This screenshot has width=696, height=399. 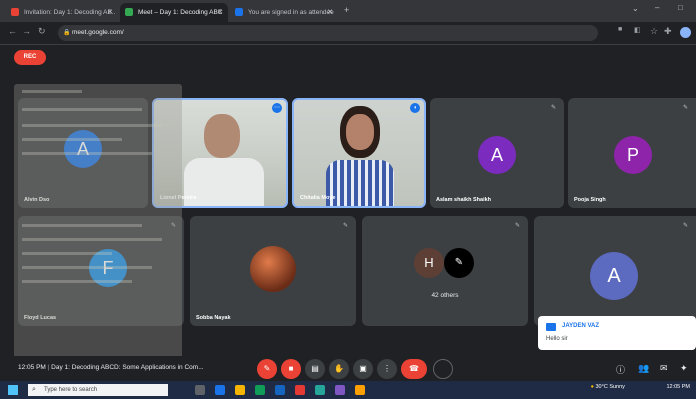 I want to click on camera-off-button: ■, so click(x=291, y=369).